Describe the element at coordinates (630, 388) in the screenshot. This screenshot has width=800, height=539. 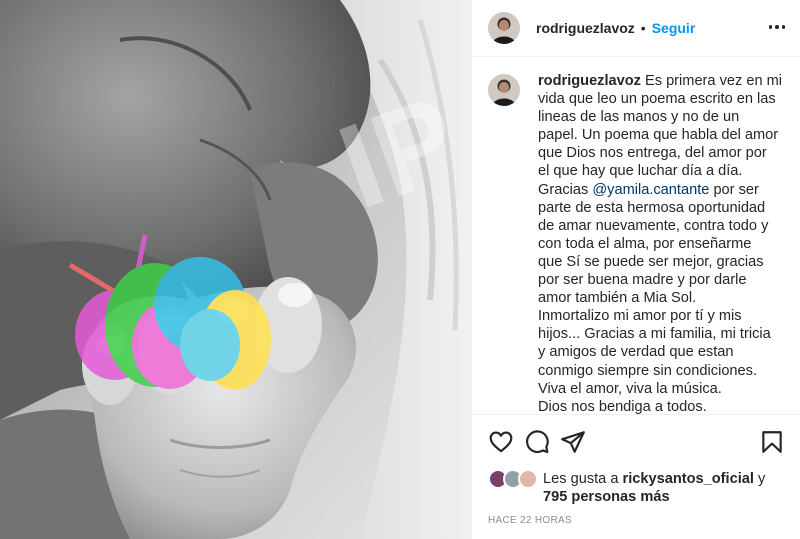
I see `caption-line: Viva el amor, viva la música.` at that location.